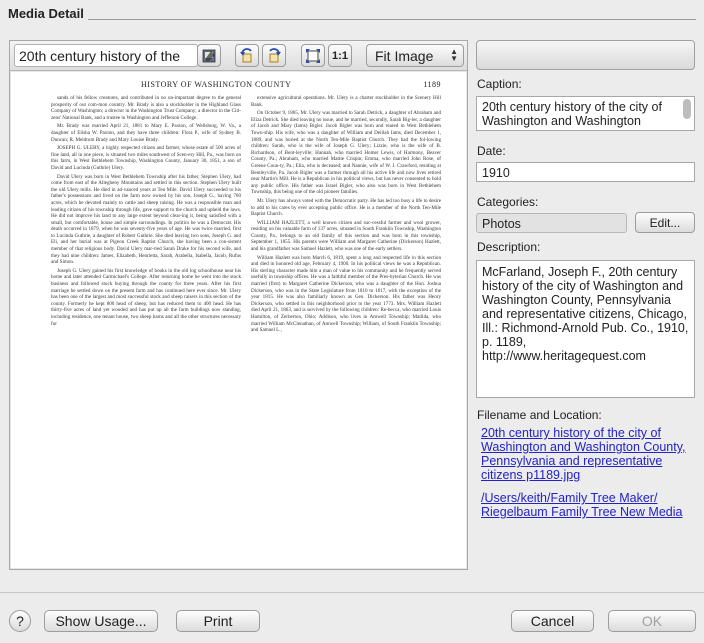 The height and width of the screenshot is (643, 704). Describe the element at coordinates (652, 621) in the screenshot. I see `ok-button: OK` at that location.